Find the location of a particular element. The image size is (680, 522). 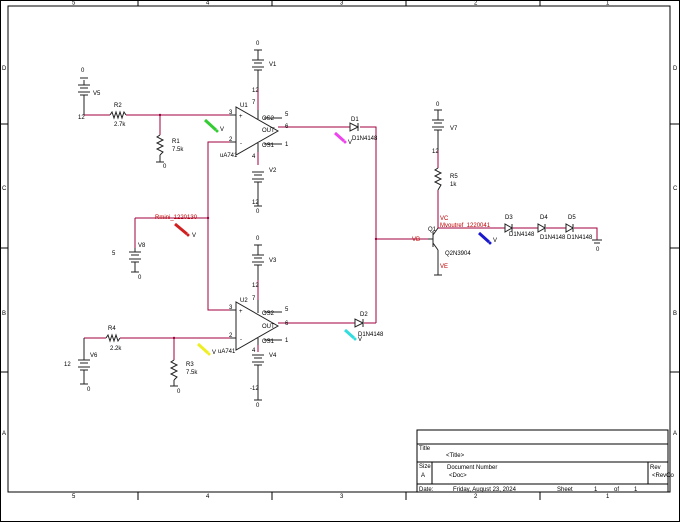

mvoutref-probe-tag: V is located at coordinates (495, 241).